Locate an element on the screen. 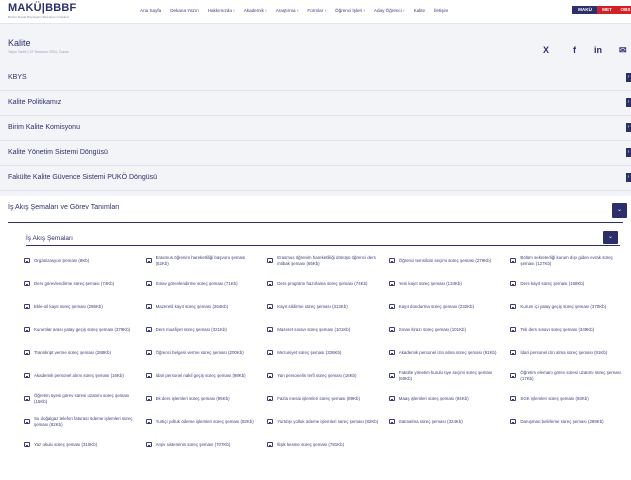 The image size is (631, 480). file-link: Organizasyon Şeması (8Kb) is located at coordinates (78, 260).